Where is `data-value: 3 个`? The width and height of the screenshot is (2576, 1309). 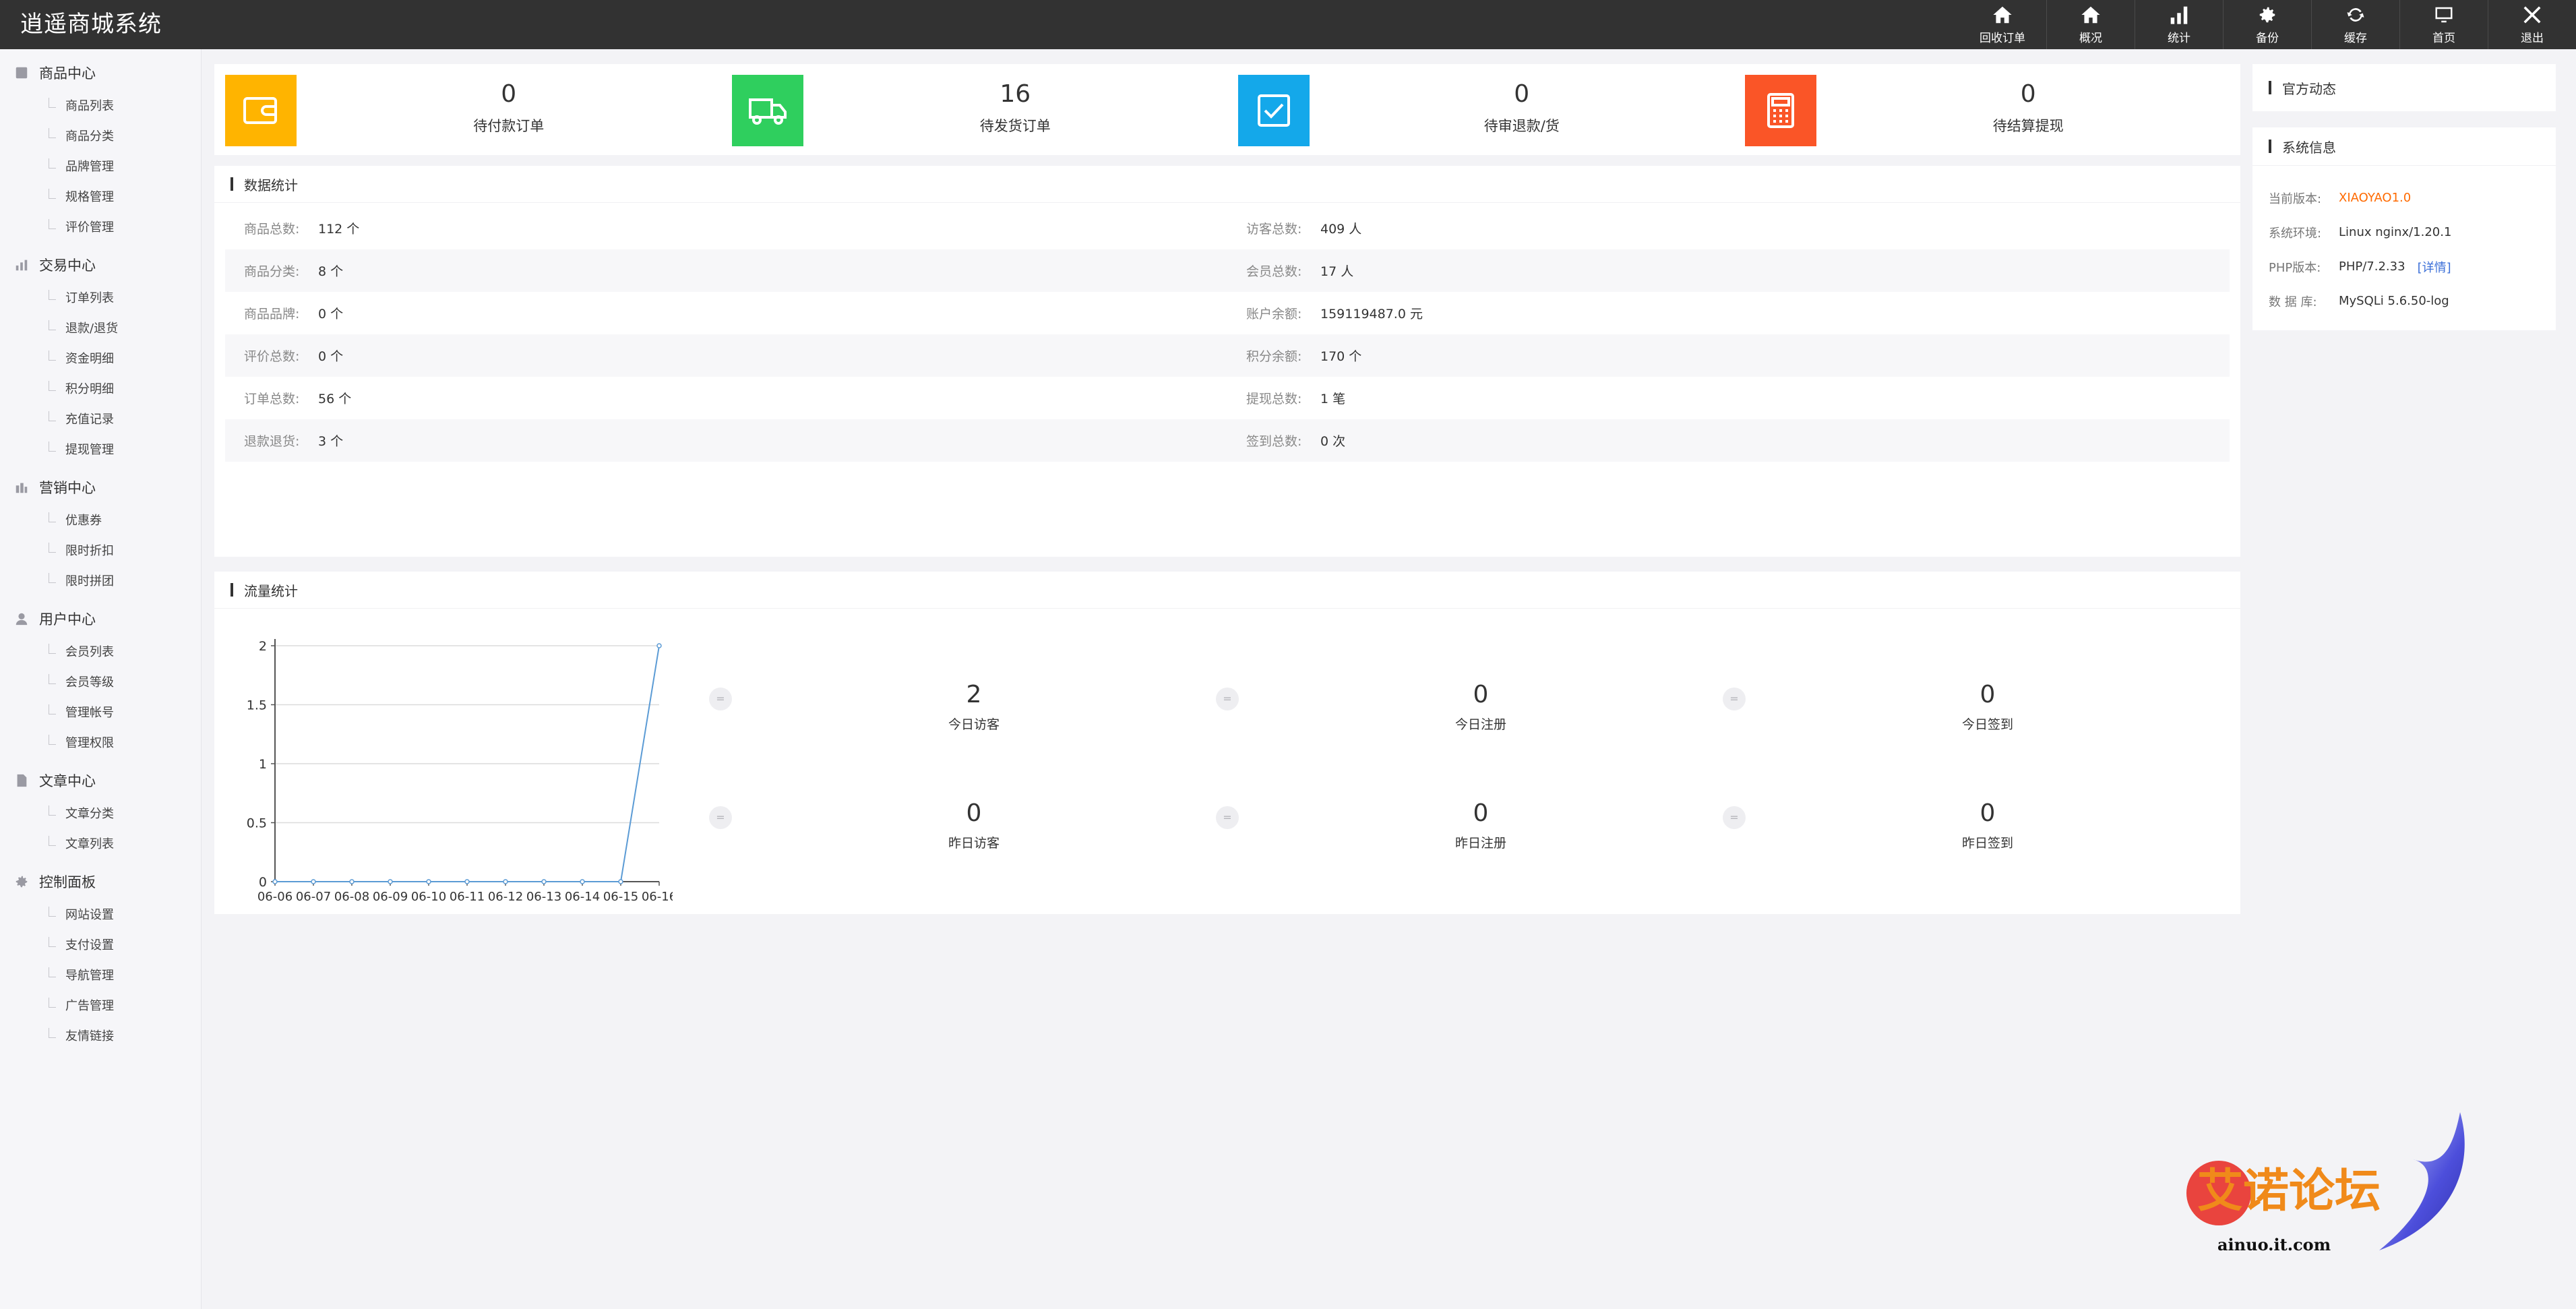 data-value: 3 个 is located at coordinates (331, 441).